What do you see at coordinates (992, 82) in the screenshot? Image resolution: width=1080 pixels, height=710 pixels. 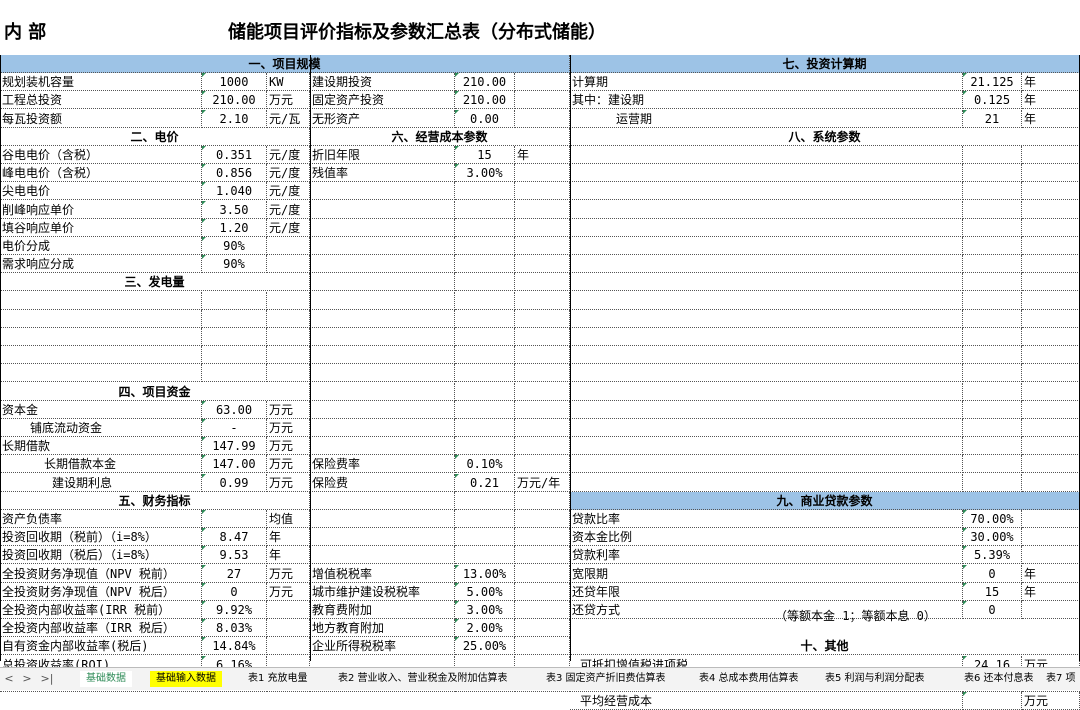 I see `param-value: 21.125` at bounding box center [992, 82].